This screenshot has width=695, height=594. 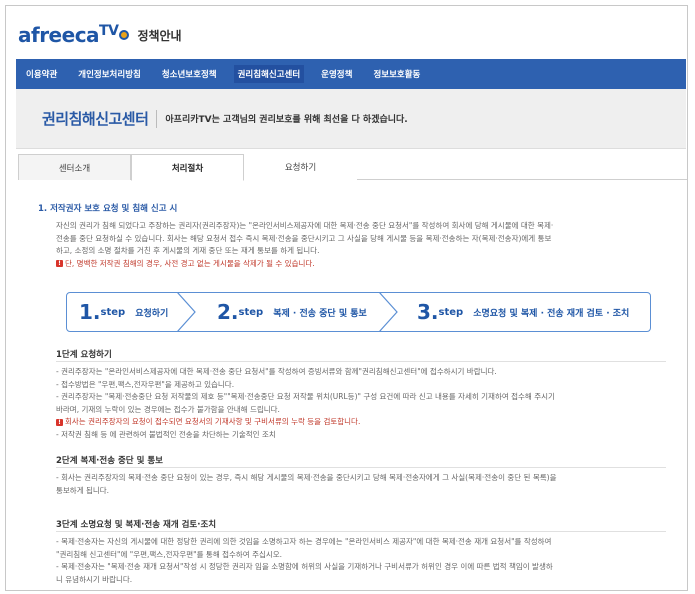 I want to click on section-title: 1. 저작권자 보호 요청 및 침해 신고 시, so click(x=108, y=209).